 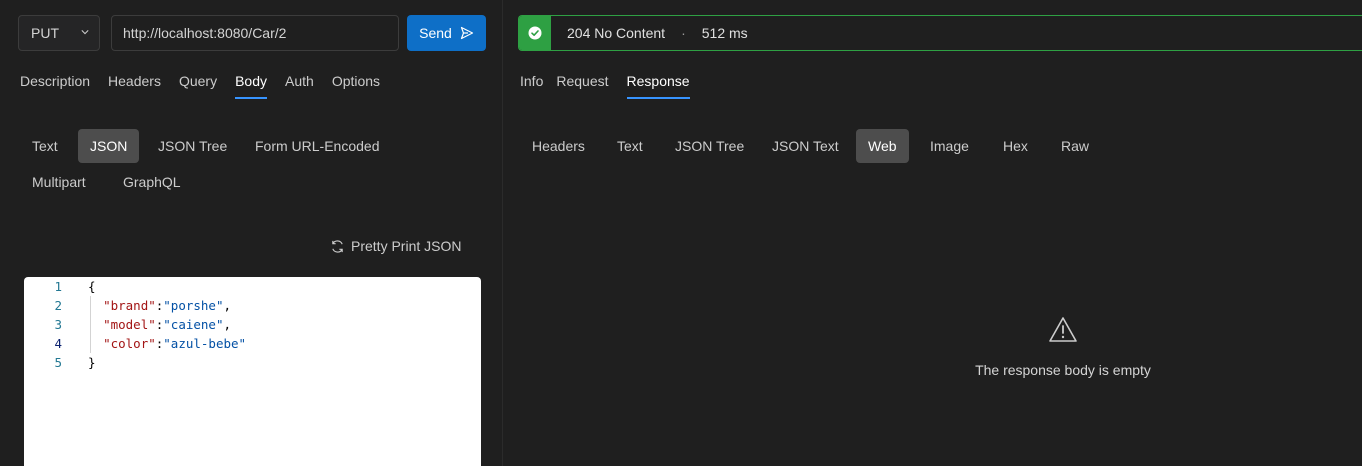 I want to click on code-line: 4 "color":"azul-bebe", so click(x=252, y=343).